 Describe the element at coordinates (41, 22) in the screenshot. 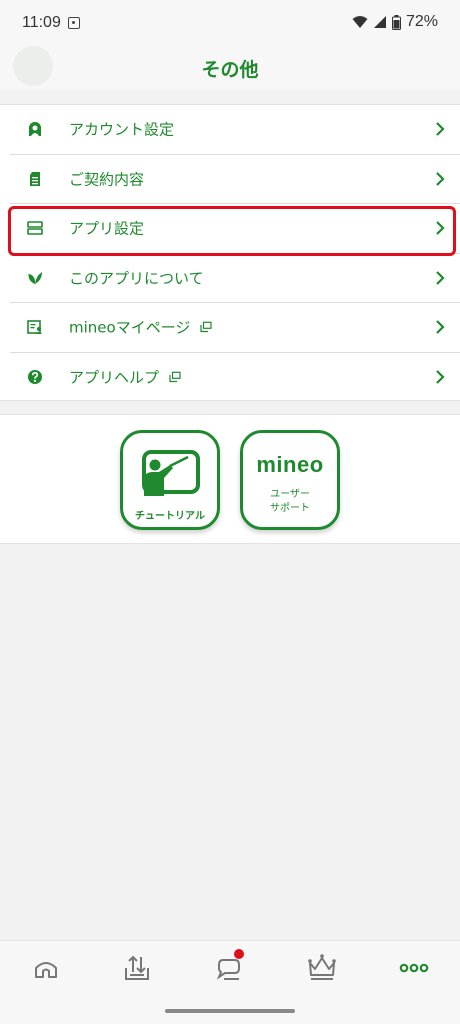

I see `status-time: 11:09` at that location.